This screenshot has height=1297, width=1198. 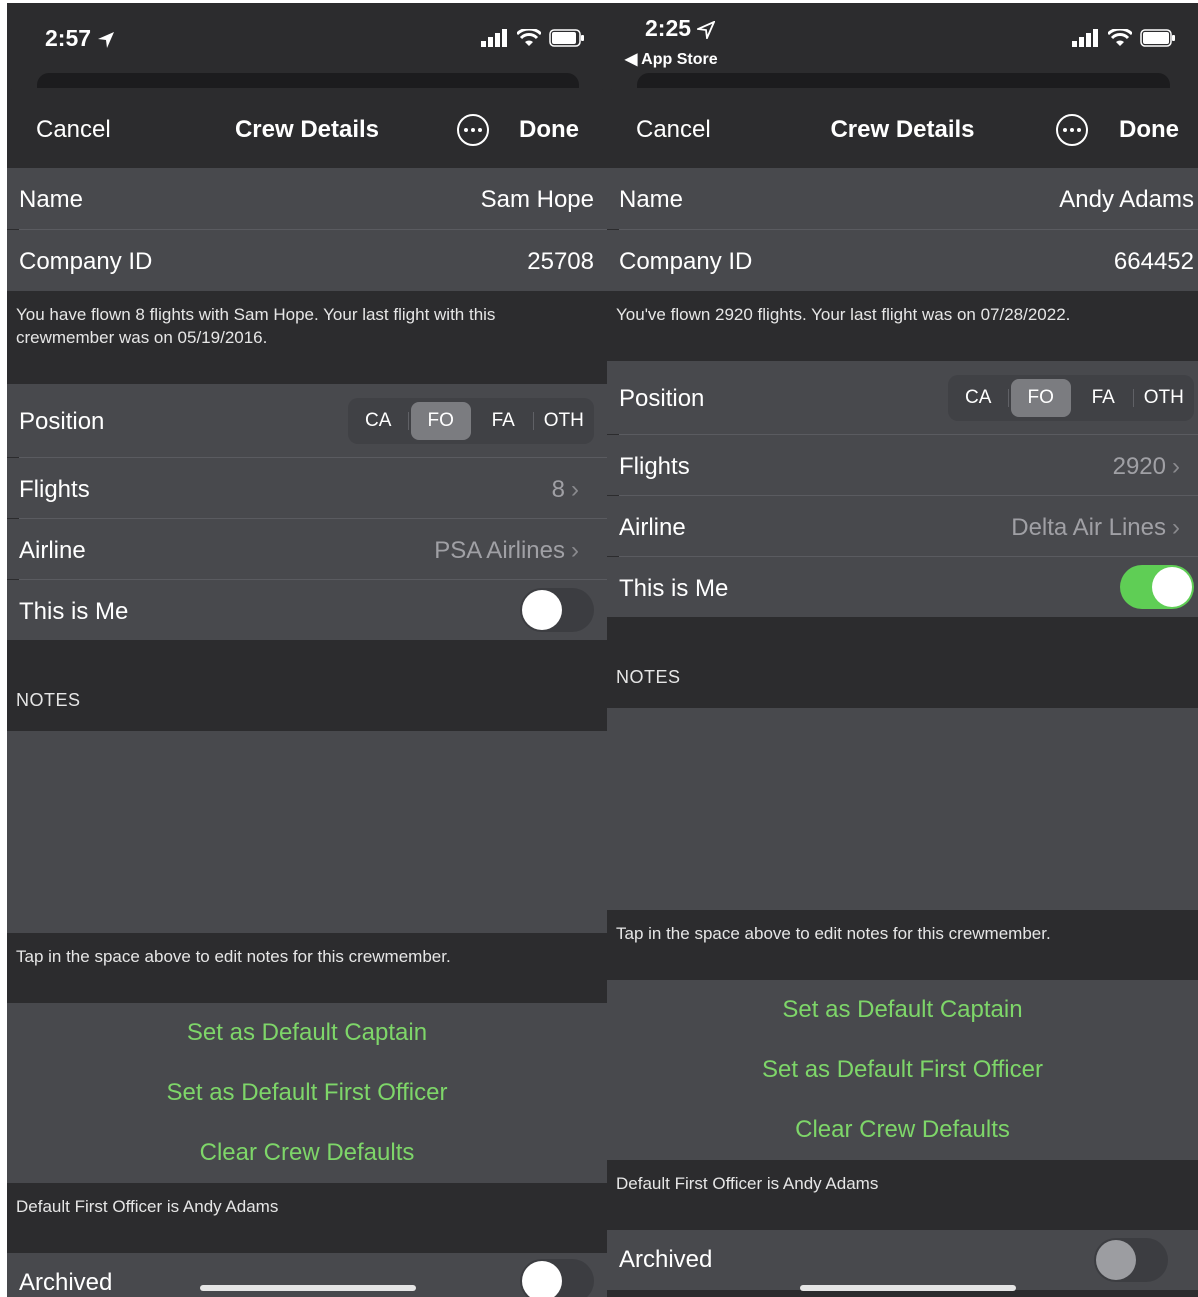 I want to click on name-value: Andy Adams, so click(x=1126, y=200).